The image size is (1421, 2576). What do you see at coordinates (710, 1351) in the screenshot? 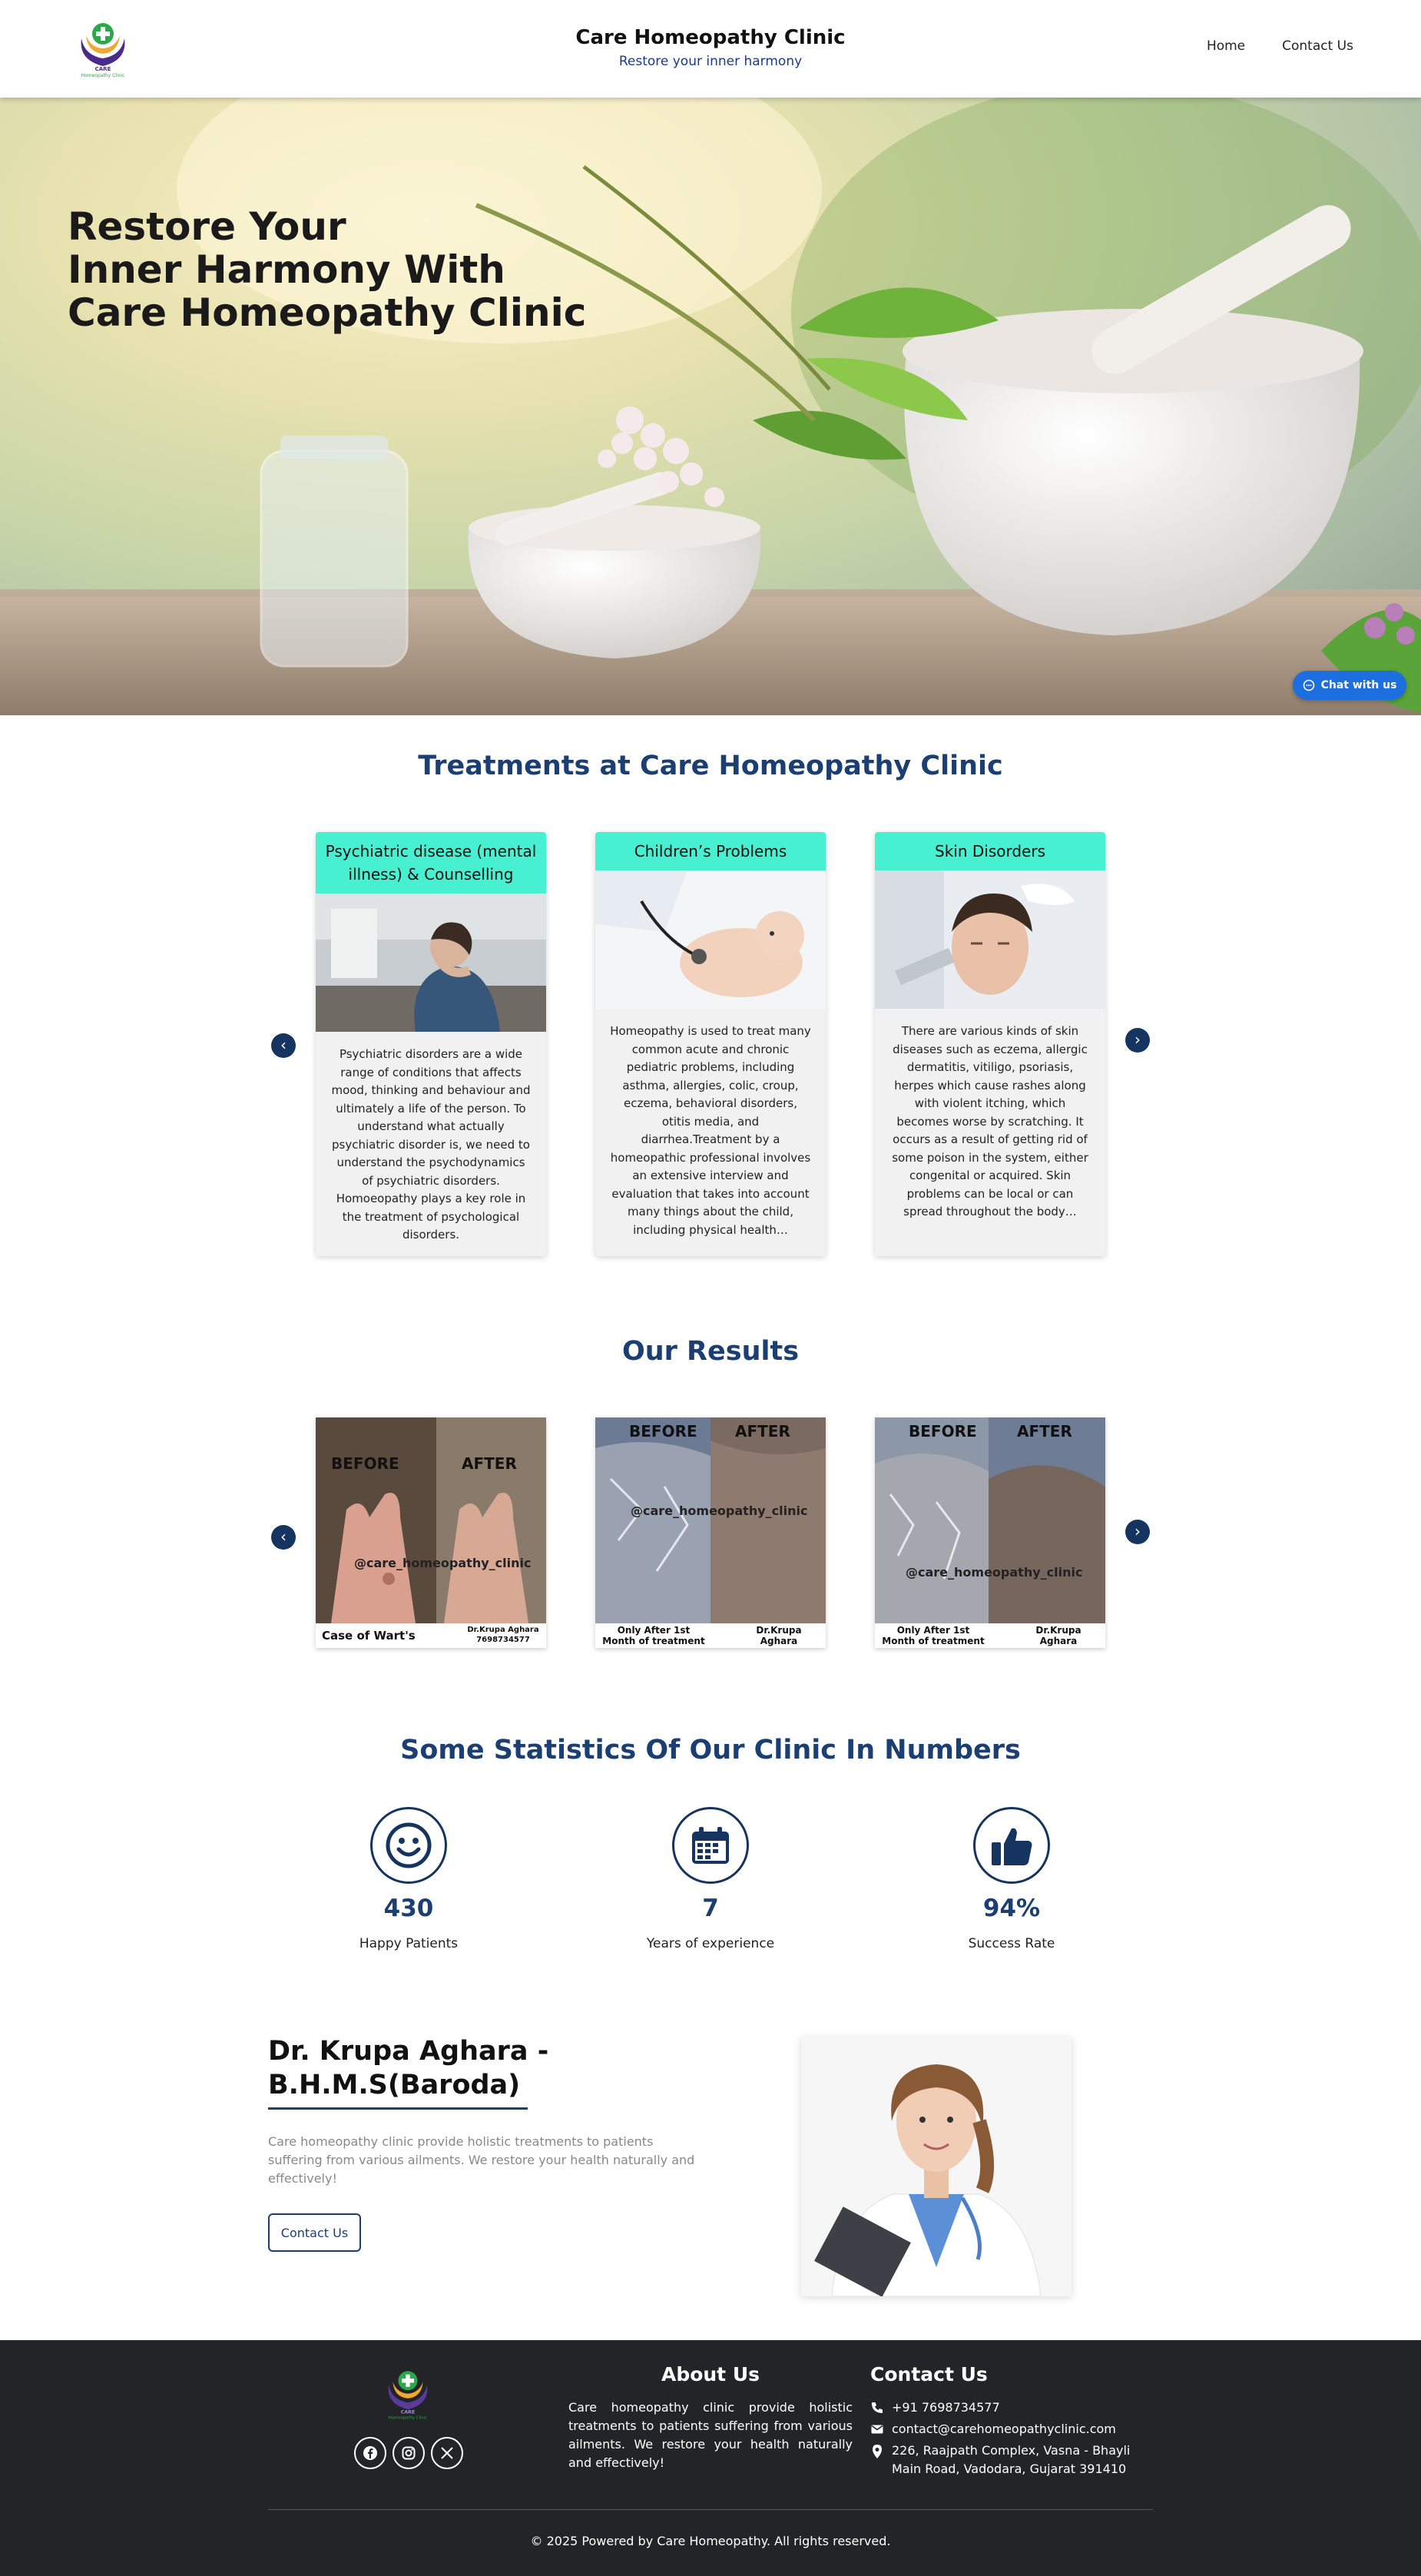
I see `results-title: Our Results` at bounding box center [710, 1351].